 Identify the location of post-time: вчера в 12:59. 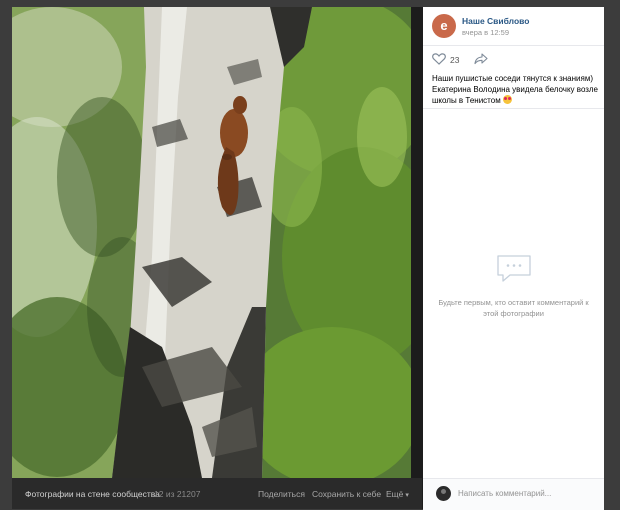
(485, 32).